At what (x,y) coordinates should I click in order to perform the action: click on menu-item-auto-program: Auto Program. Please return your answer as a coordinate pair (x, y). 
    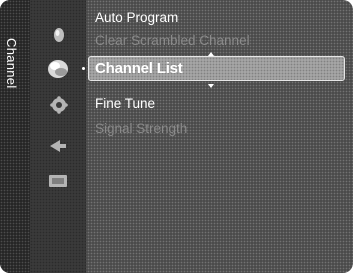
    Looking at the image, I should click on (136, 18).